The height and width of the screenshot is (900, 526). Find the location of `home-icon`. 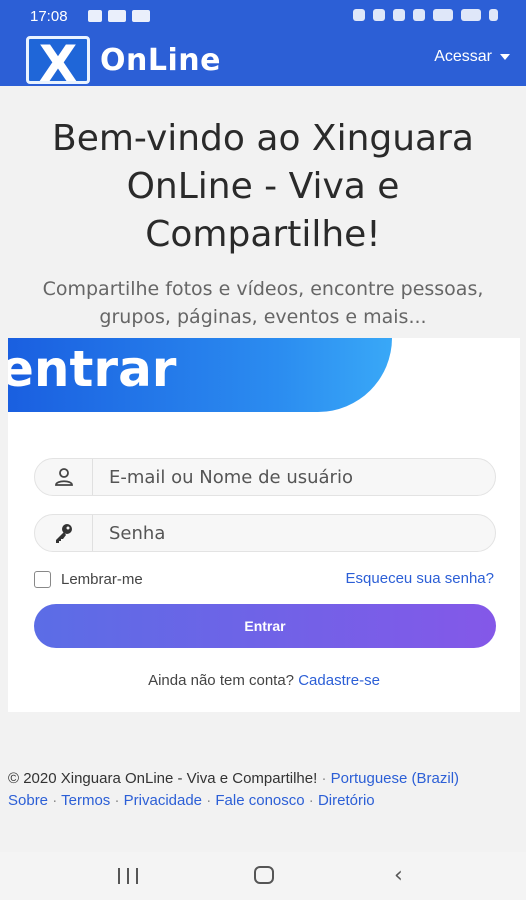

home-icon is located at coordinates (264, 875).